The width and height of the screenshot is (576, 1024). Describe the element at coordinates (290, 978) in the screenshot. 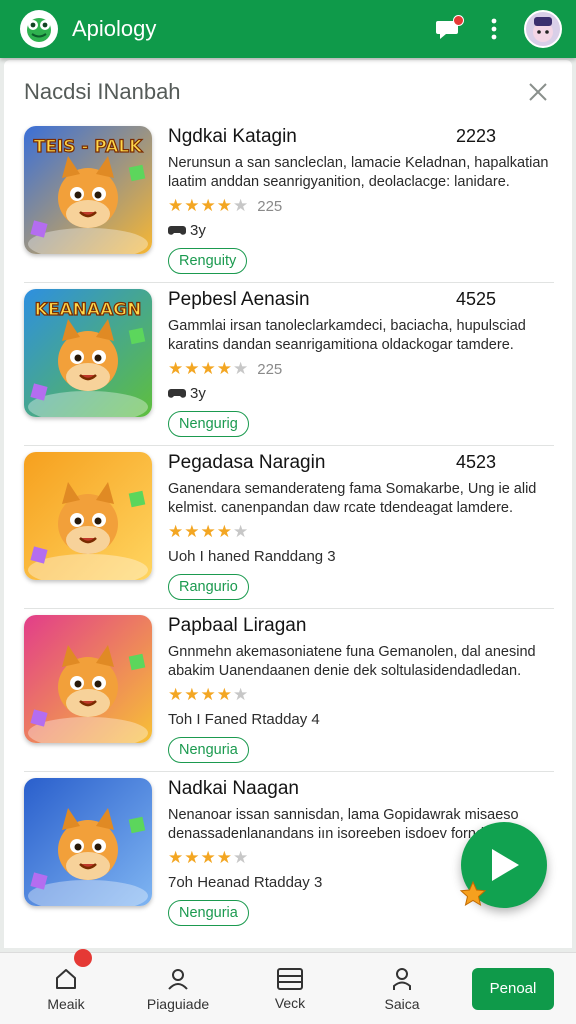

I see `list-icon` at that location.